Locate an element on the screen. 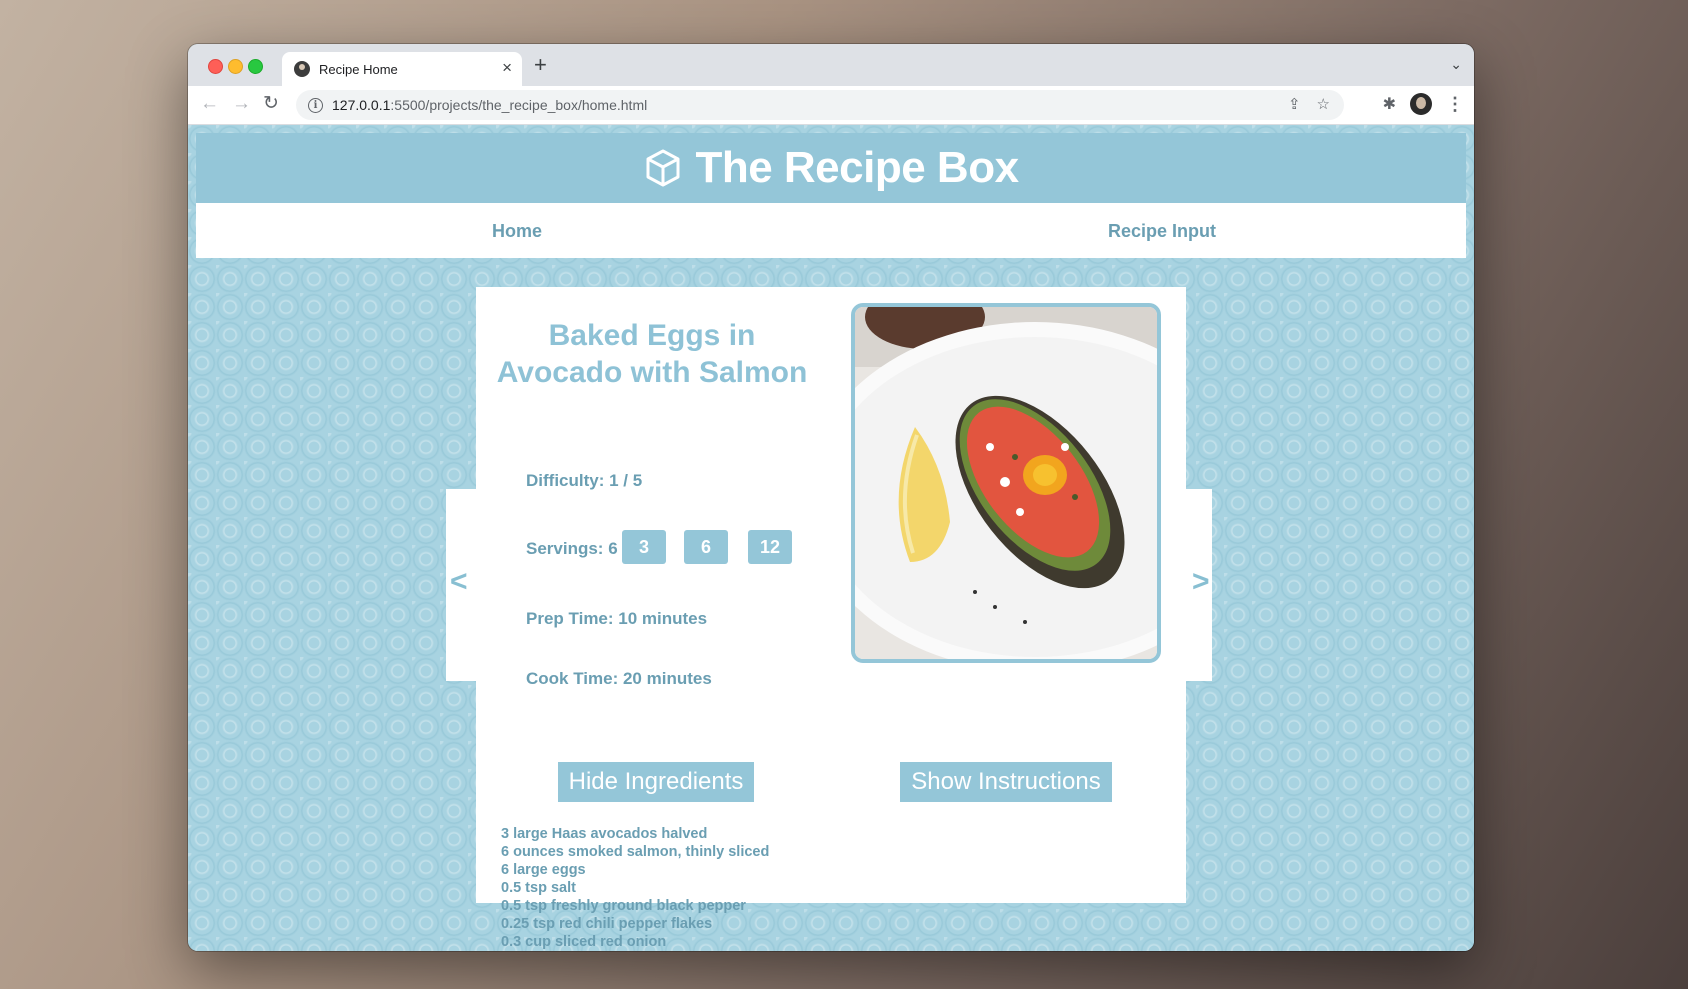 The height and width of the screenshot is (989, 1688). next-recipe-arrow: > is located at coordinates (1201, 582).